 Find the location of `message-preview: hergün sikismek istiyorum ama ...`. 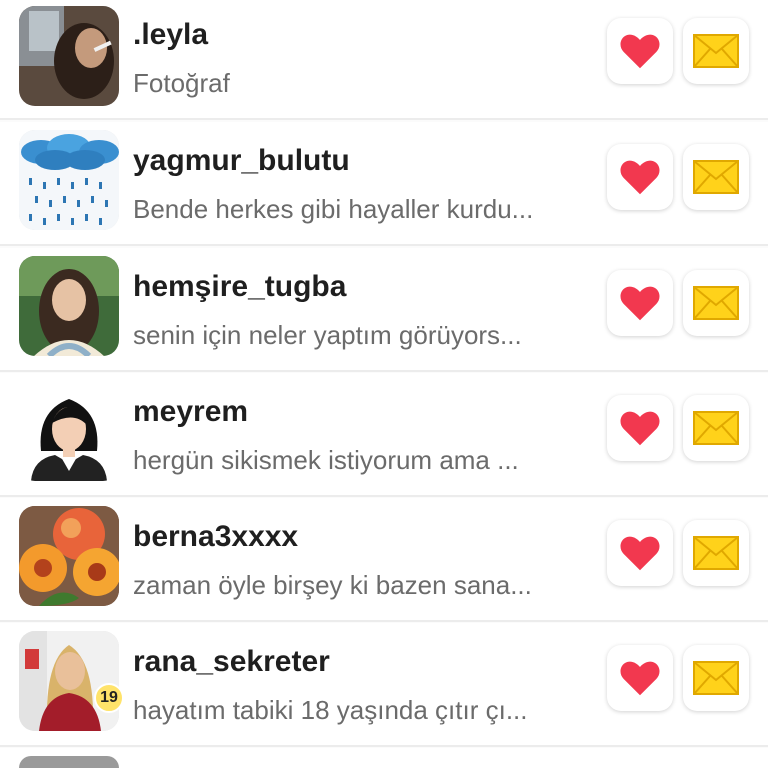

message-preview: hergün sikismek istiyorum ama ... is located at coordinates (326, 460).